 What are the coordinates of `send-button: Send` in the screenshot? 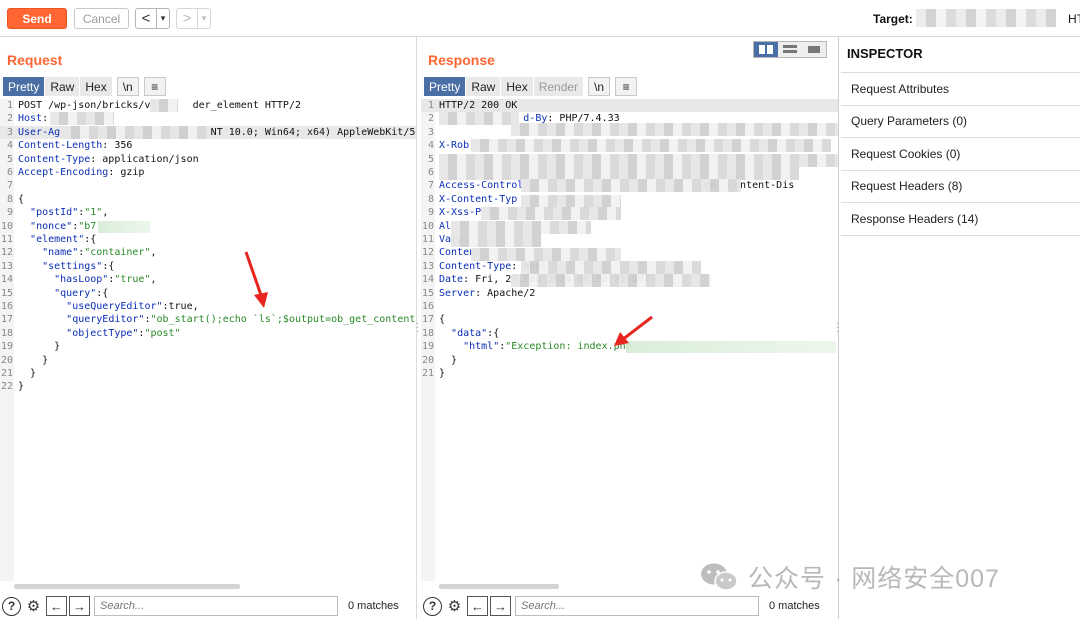 It's located at (37, 18).